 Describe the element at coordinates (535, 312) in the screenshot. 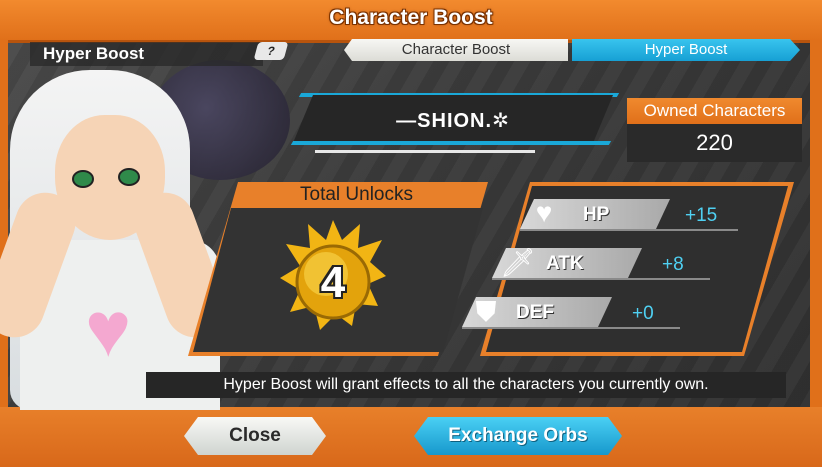

I see `def-label: DEF` at that location.